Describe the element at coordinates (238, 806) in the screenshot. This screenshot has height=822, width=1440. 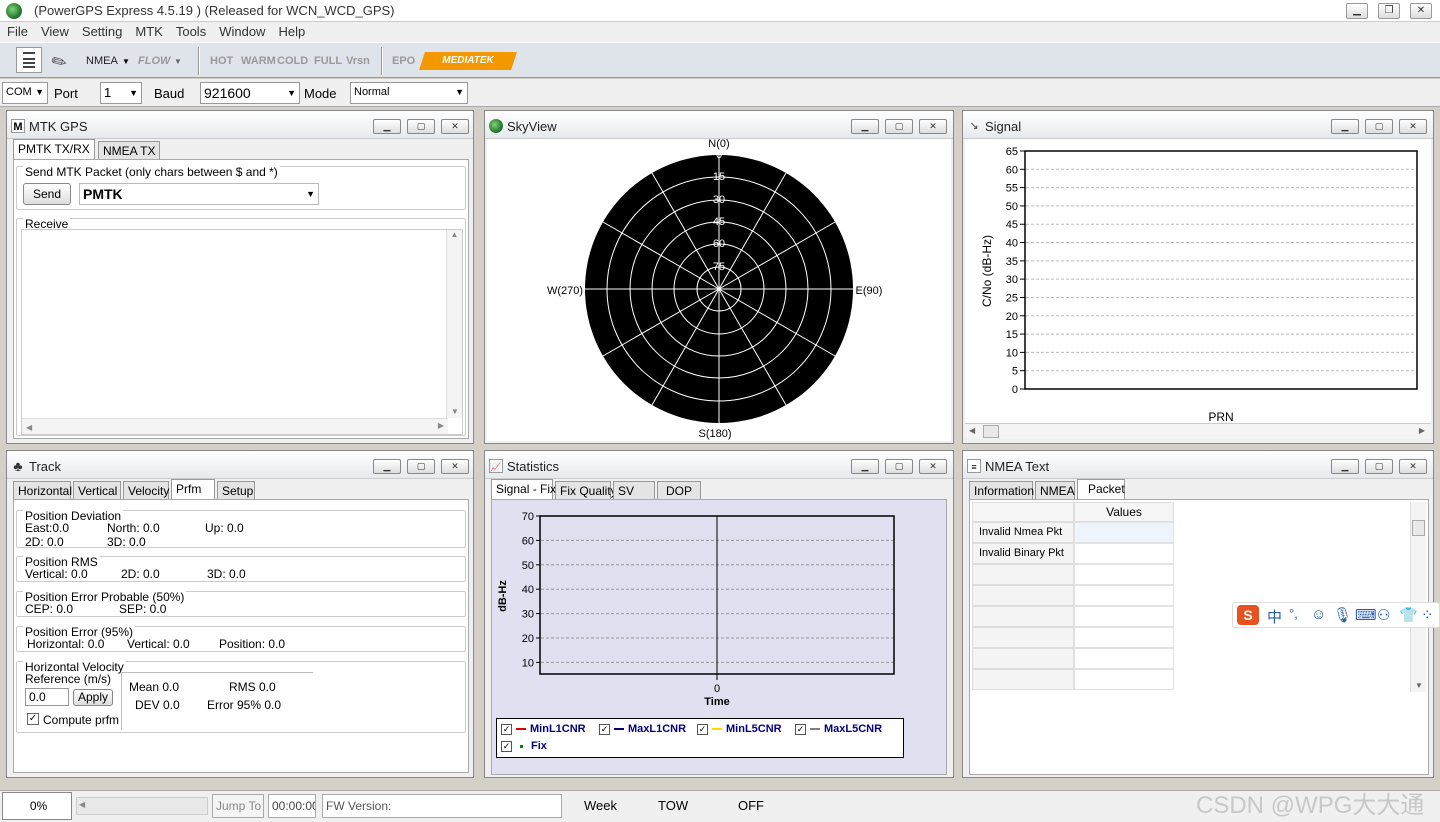
I see `jump-to-button: Jump To` at that location.